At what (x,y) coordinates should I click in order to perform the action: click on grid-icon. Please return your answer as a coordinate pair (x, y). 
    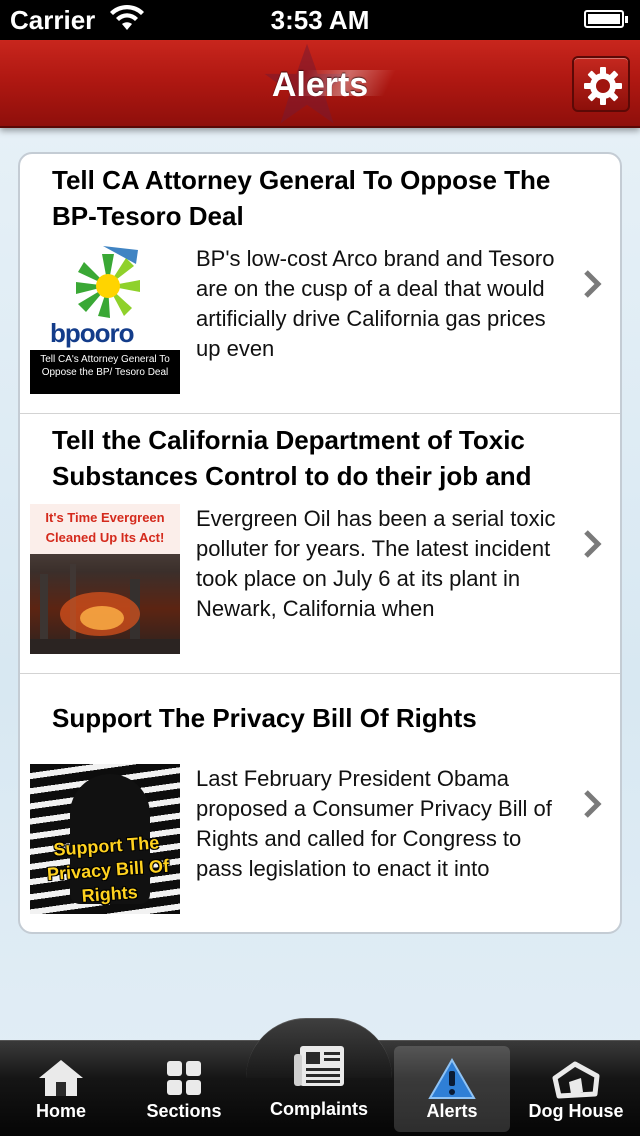
    Looking at the image, I should click on (184, 1078).